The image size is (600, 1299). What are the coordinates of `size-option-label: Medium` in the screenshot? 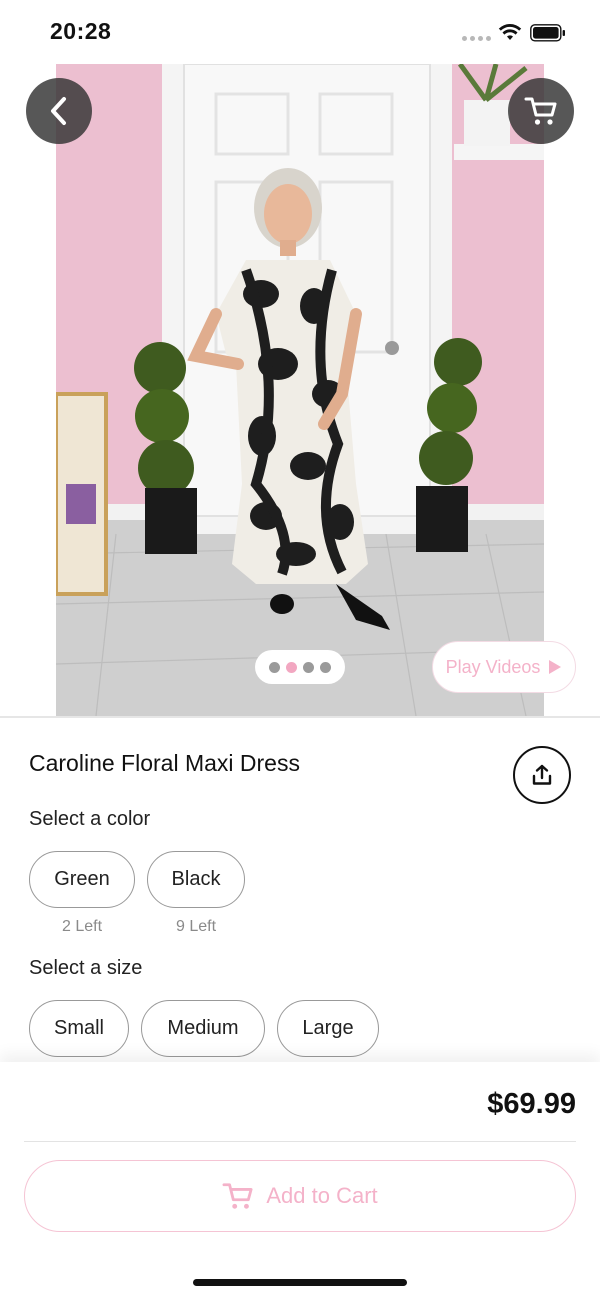 It's located at (203, 1028).